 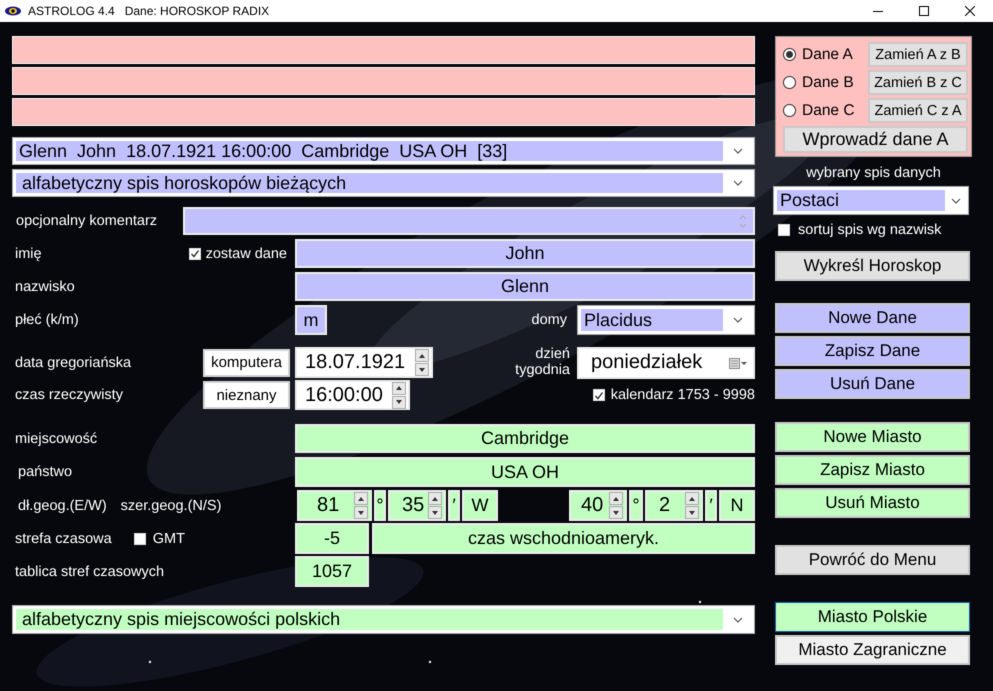 What do you see at coordinates (417, 505) in the screenshot?
I see `minutes-field: 35` at bounding box center [417, 505].